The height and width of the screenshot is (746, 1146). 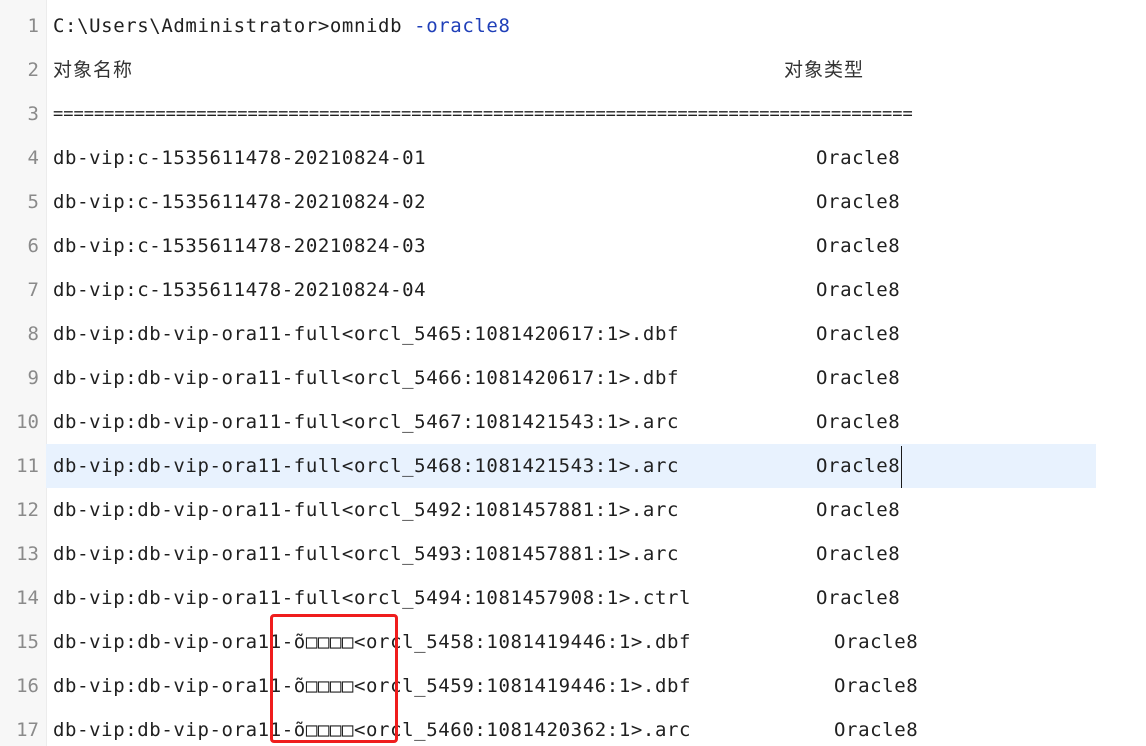 I want to click on line-number: 3, so click(x=33, y=114).